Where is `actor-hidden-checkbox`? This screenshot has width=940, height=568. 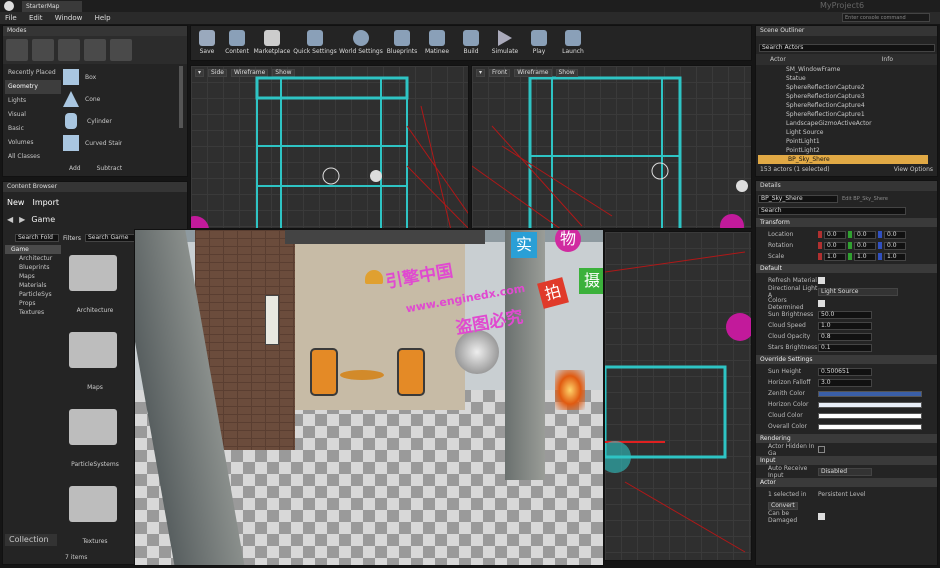
actor-hidden-checkbox is located at coordinates (821, 449).